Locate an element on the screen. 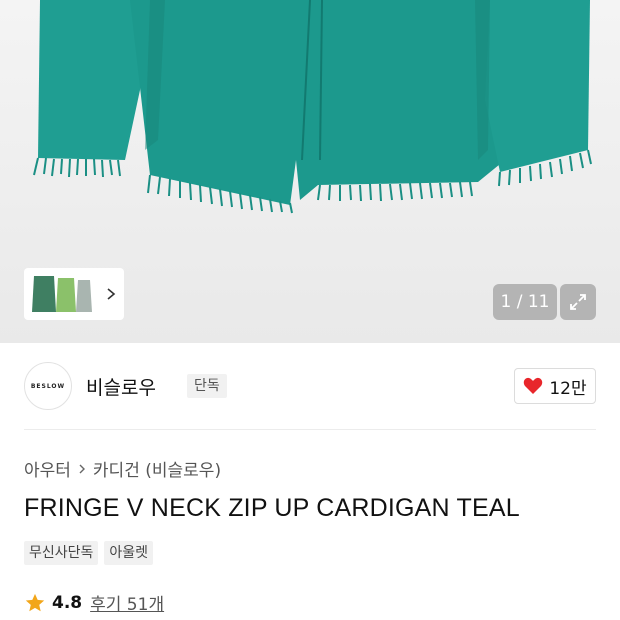  breadcrumb-category: 아우터 is located at coordinates (47, 468).